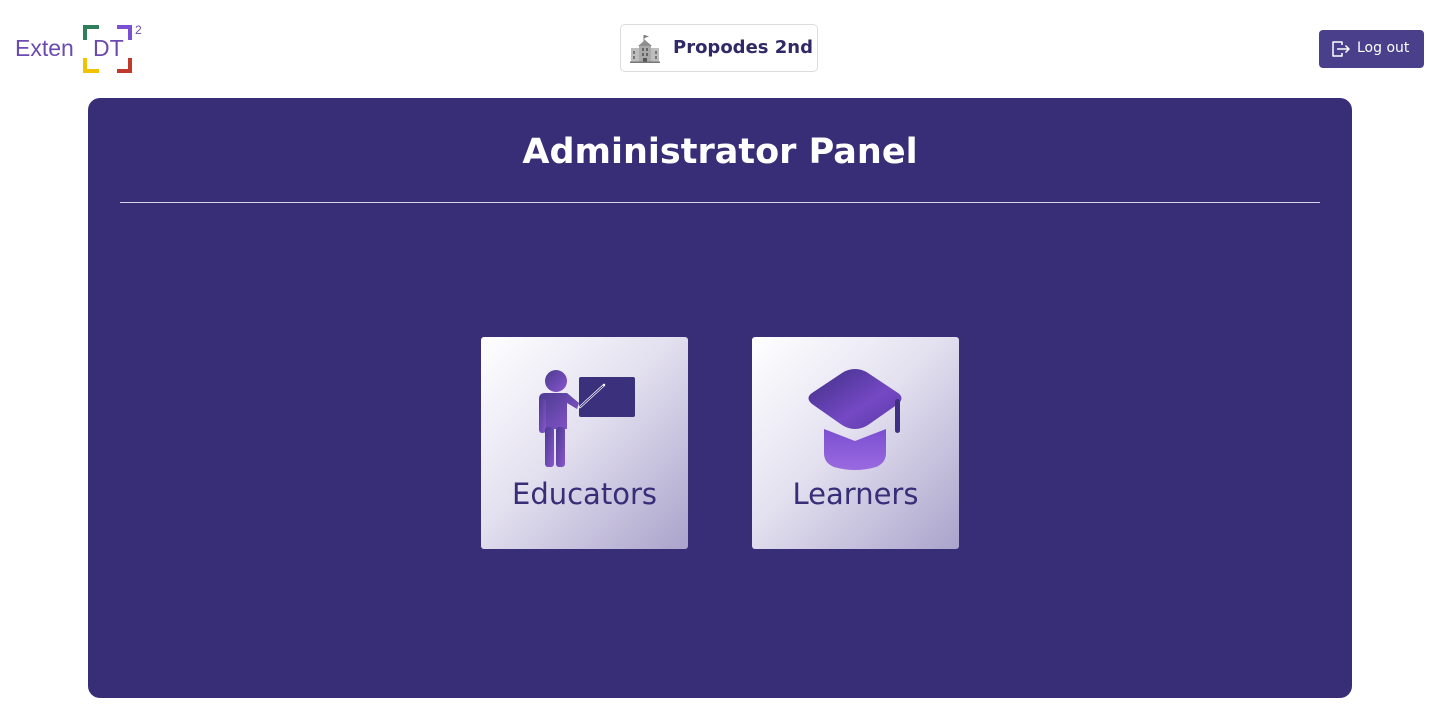 This screenshot has width=1440, height=704. Describe the element at coordinates (855, 494) in the screenshot. I see `learners-label: Learners` at that location.